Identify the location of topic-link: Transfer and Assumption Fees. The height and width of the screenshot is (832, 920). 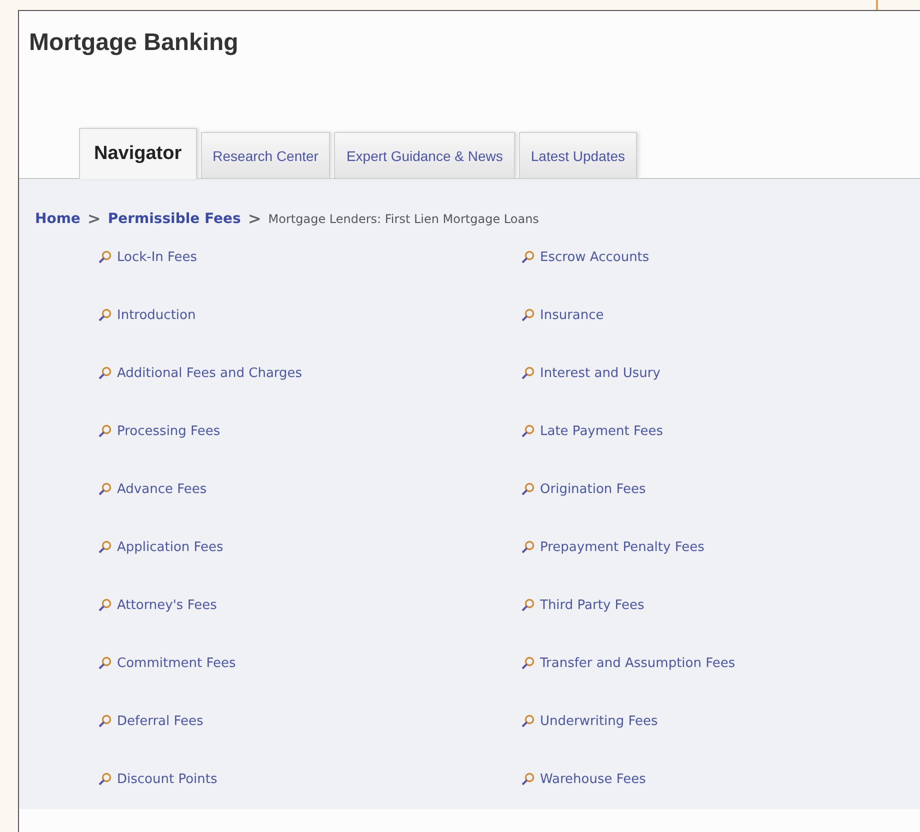
(638, 663).